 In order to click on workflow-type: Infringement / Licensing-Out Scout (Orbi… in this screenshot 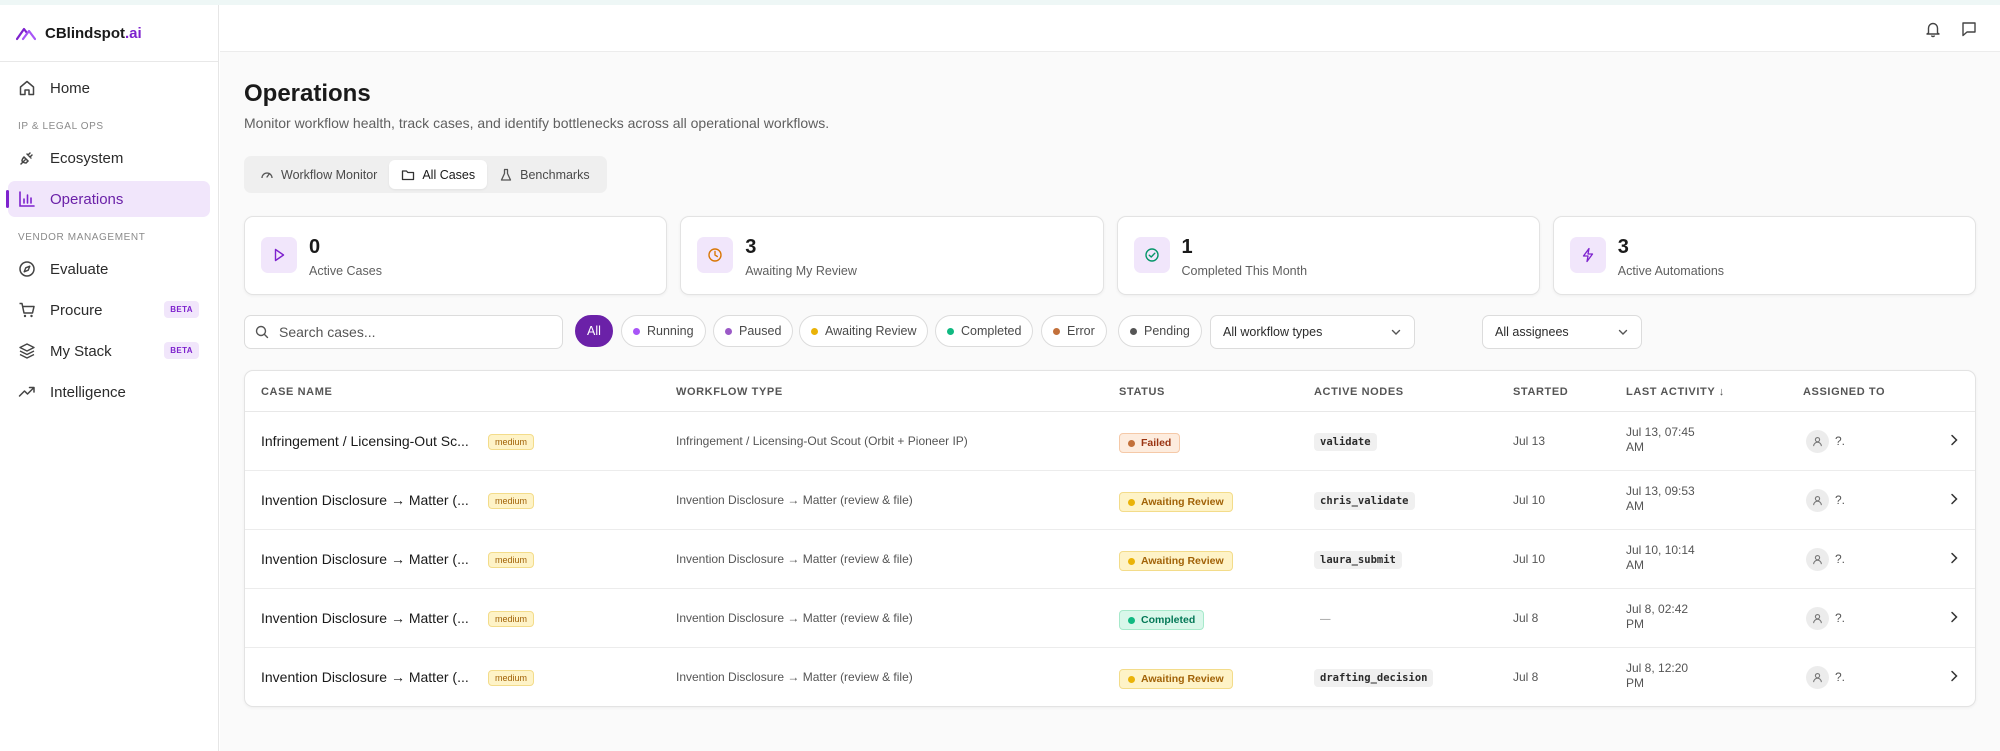, I will do `click(822, 441)`.